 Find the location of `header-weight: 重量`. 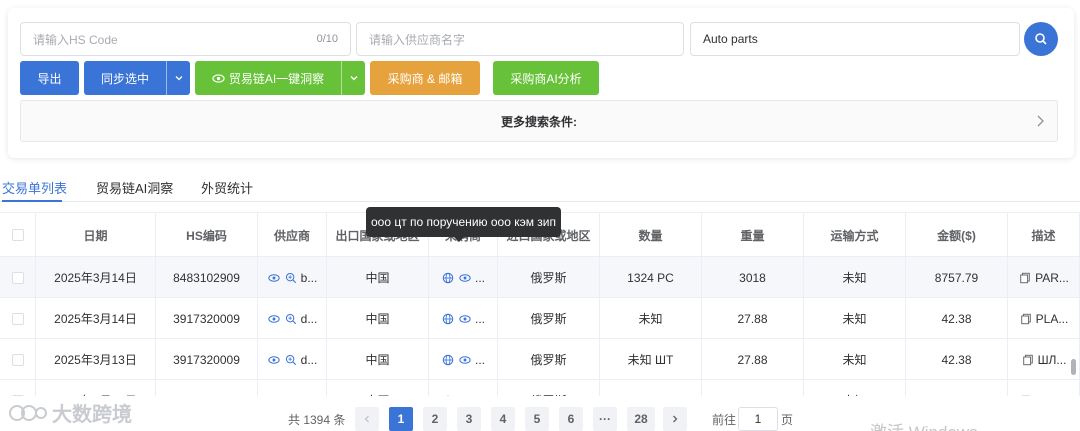

header-weight: 重量 is located at coordinates (753, 235).